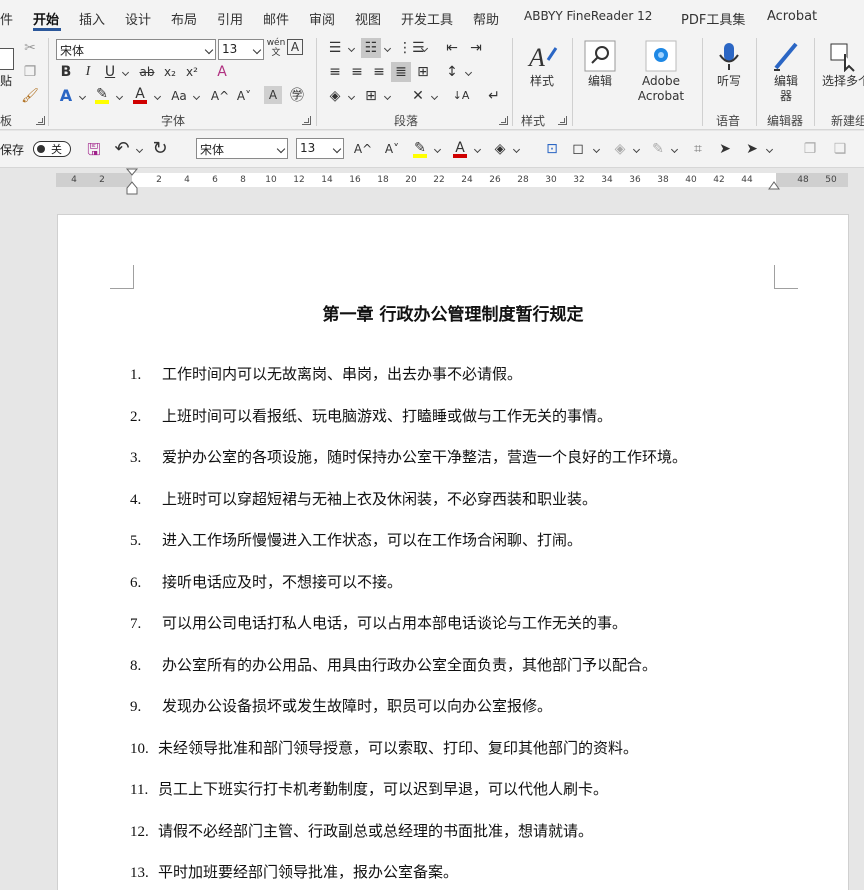  Describe the element at coordinates (476, 48) in the screenshot. I see `increase-indent-icon: ⇥` at that location.